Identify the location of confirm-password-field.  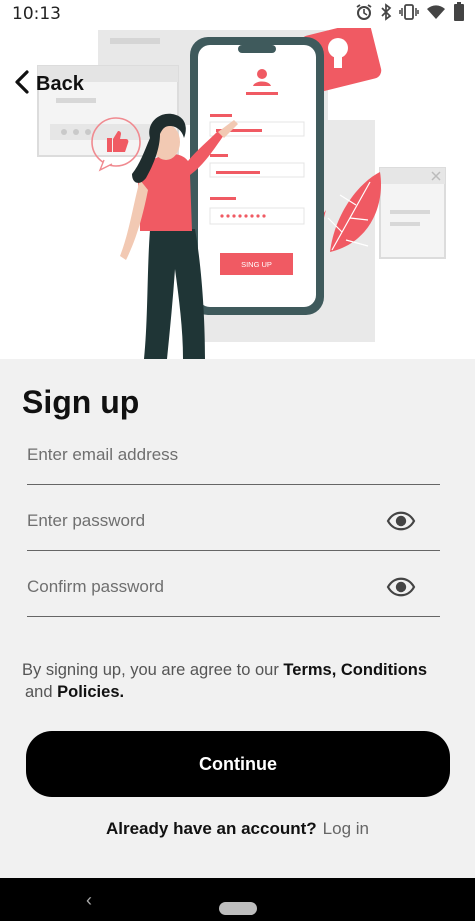
(197, 587).